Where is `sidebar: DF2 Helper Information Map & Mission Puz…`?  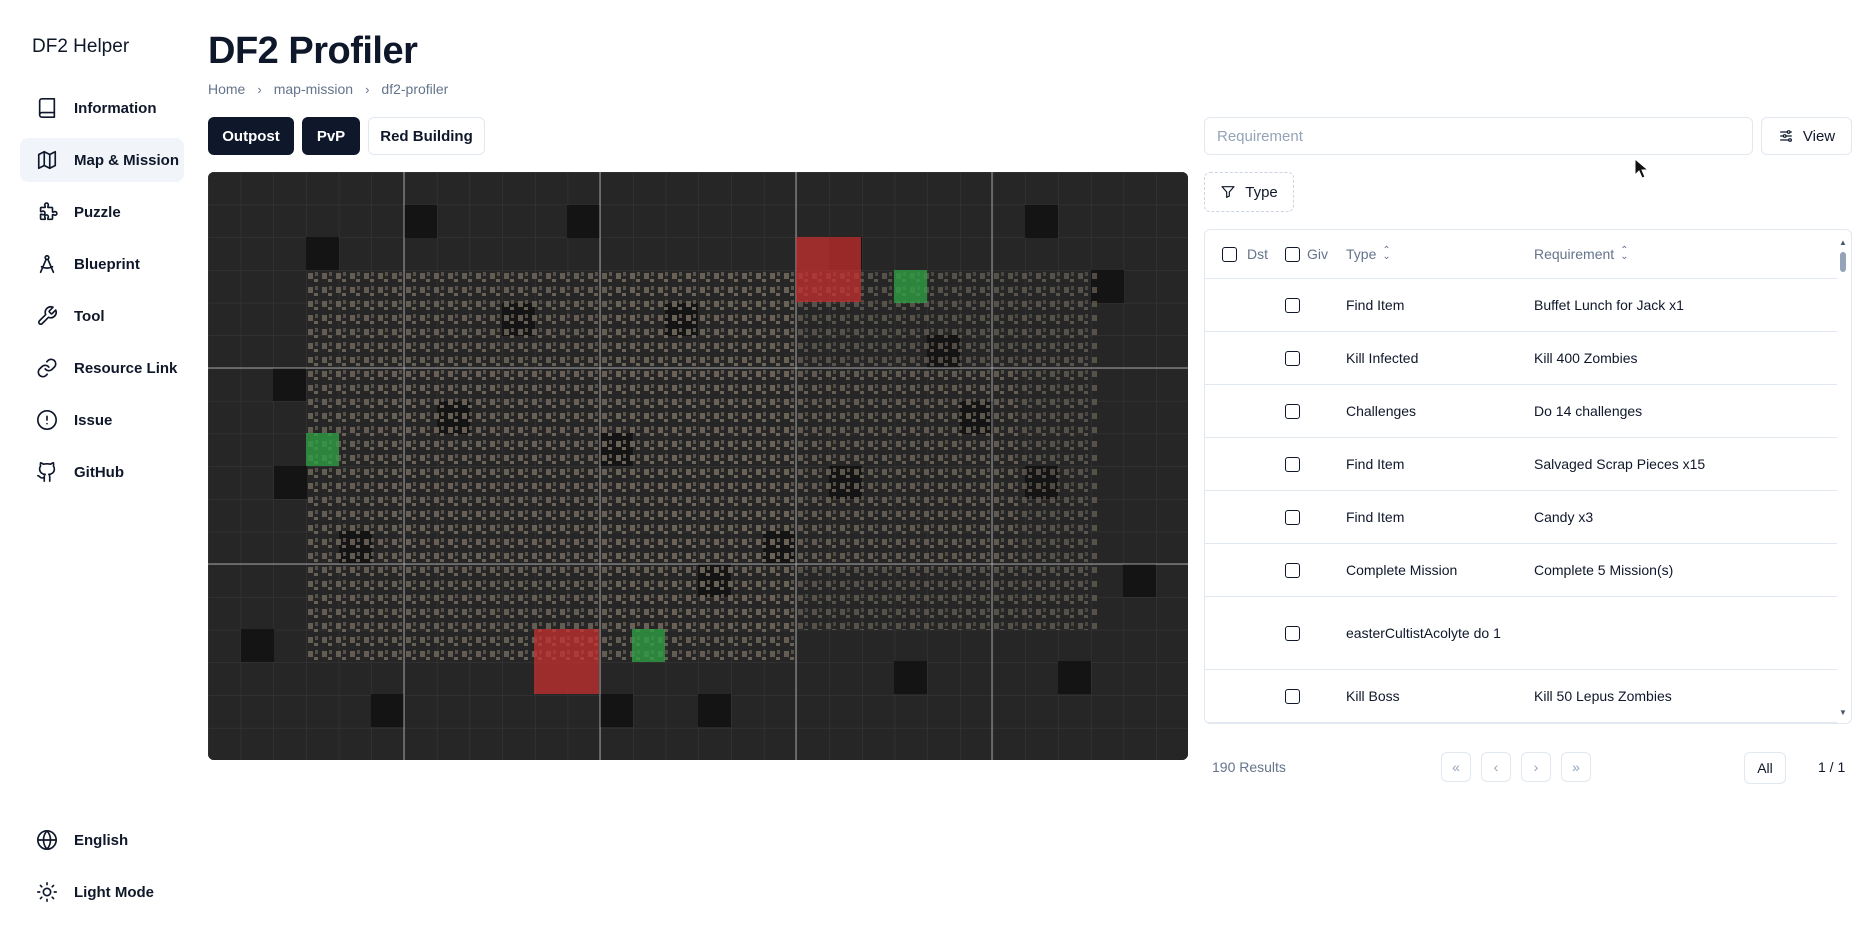
sidebar: DF2 Helper Information Map & Mission Puz… is located at coordinates (100, 466).